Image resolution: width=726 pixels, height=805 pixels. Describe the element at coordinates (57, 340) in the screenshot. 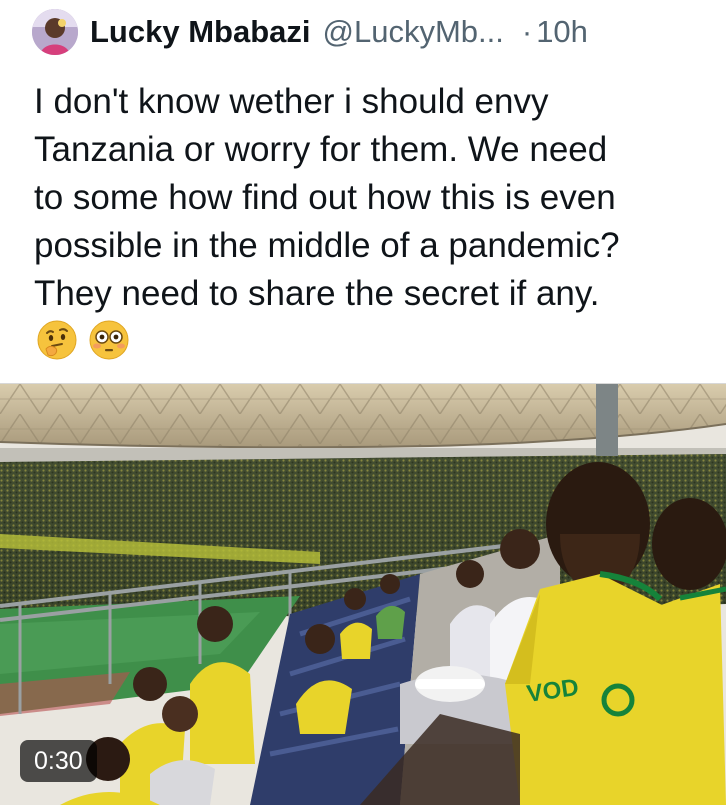

I see `thinking-face-emoji` at that location.